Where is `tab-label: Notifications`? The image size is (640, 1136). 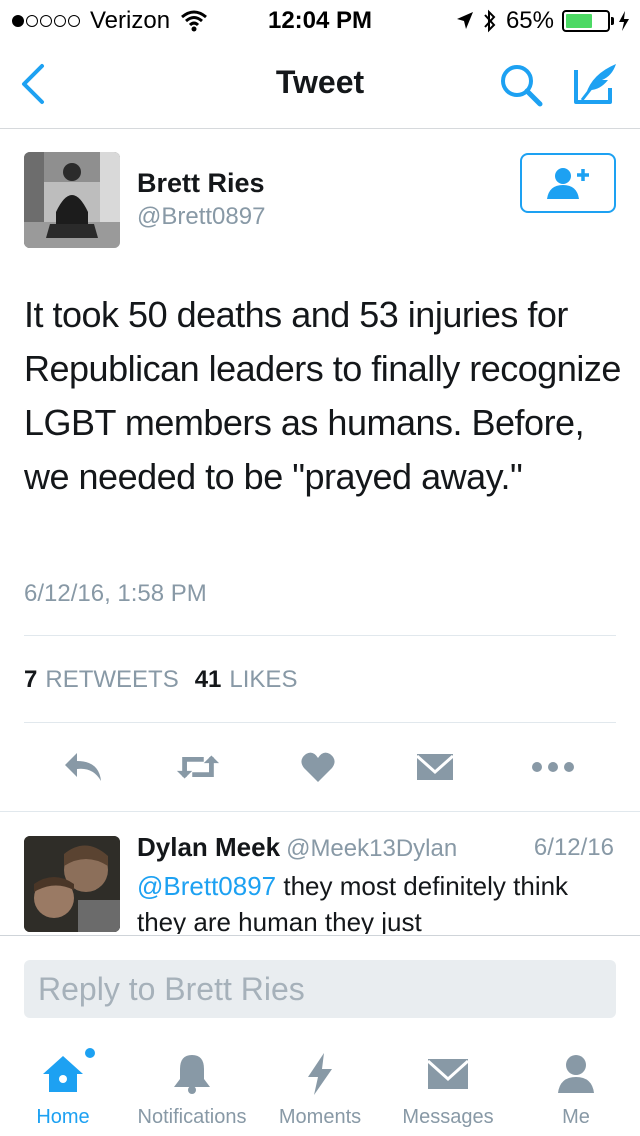 tab-label: Notifications is located at coordinates (192, 1117).